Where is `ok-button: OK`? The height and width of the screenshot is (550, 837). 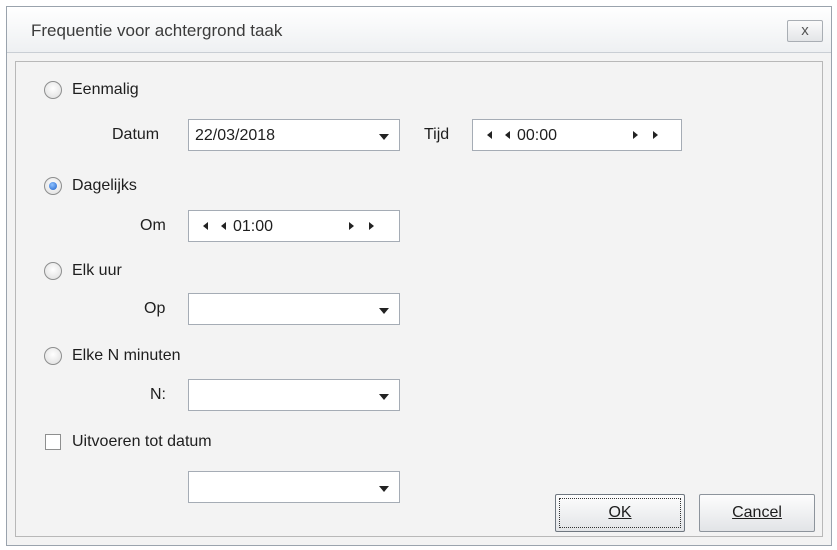
ok-button: OK is located at coordinates (620, 513).